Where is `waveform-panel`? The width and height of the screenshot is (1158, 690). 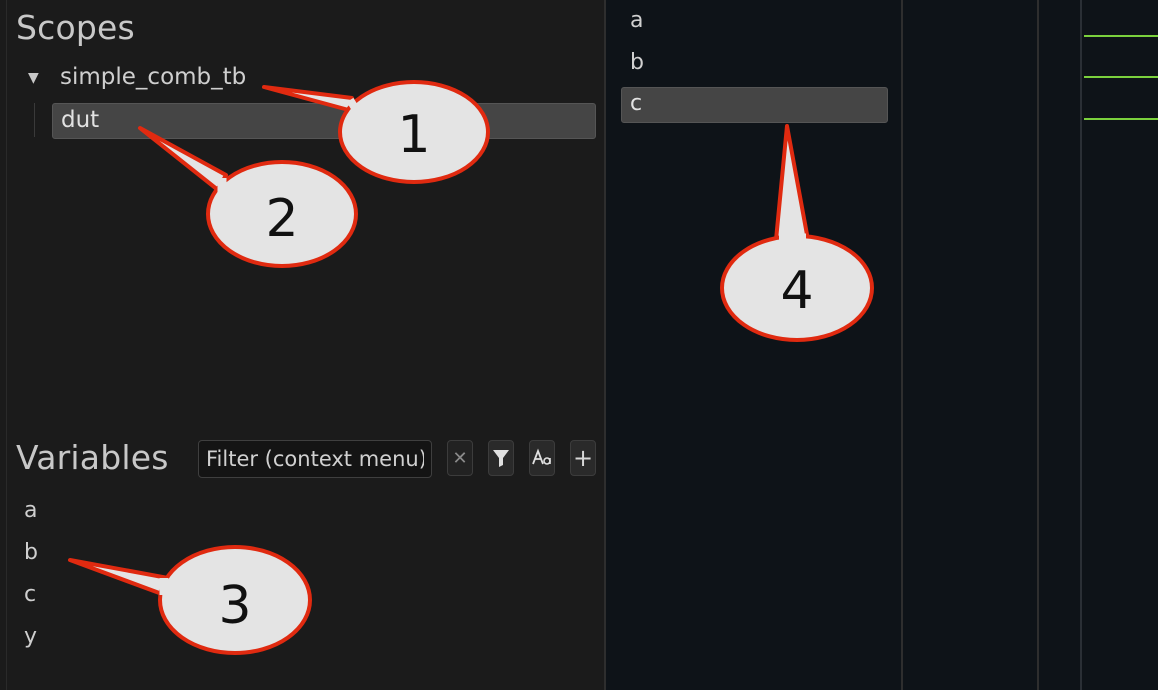
waveform-panel is located at coordinates (1098, 345).